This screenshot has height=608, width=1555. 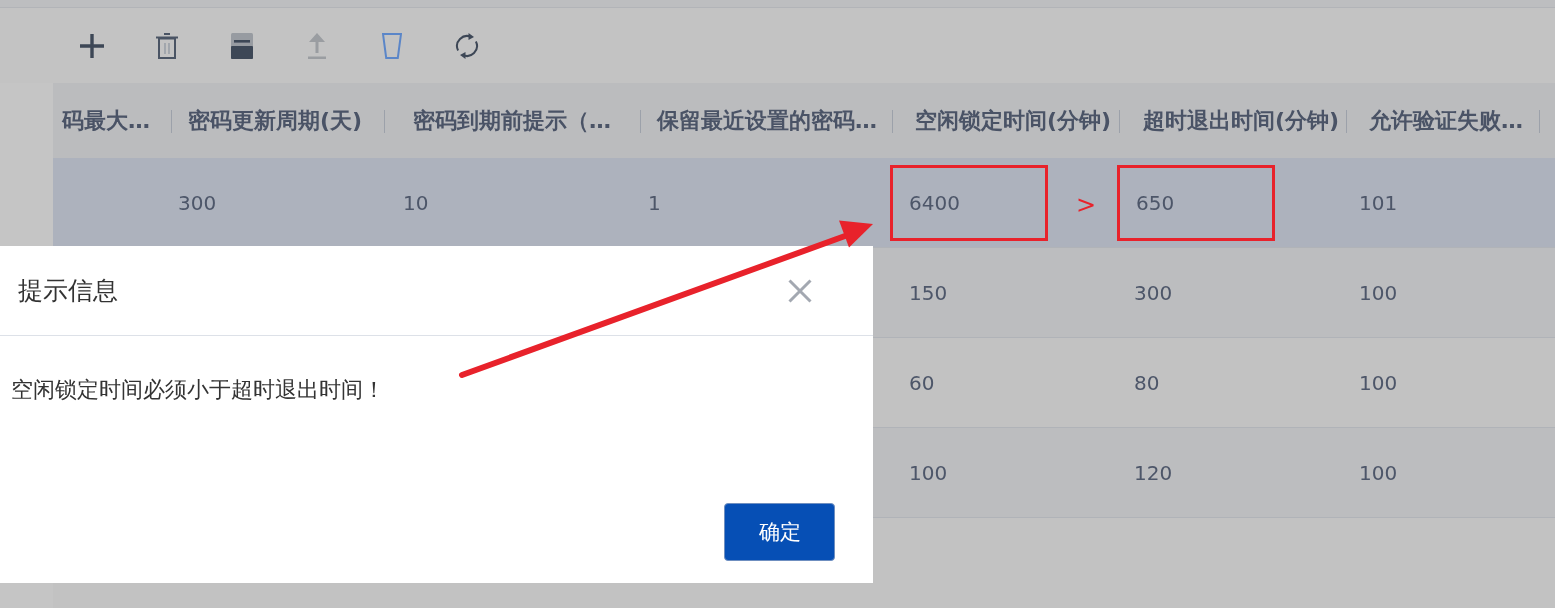 I want to click on save-icon, so click(x=242, y=45).